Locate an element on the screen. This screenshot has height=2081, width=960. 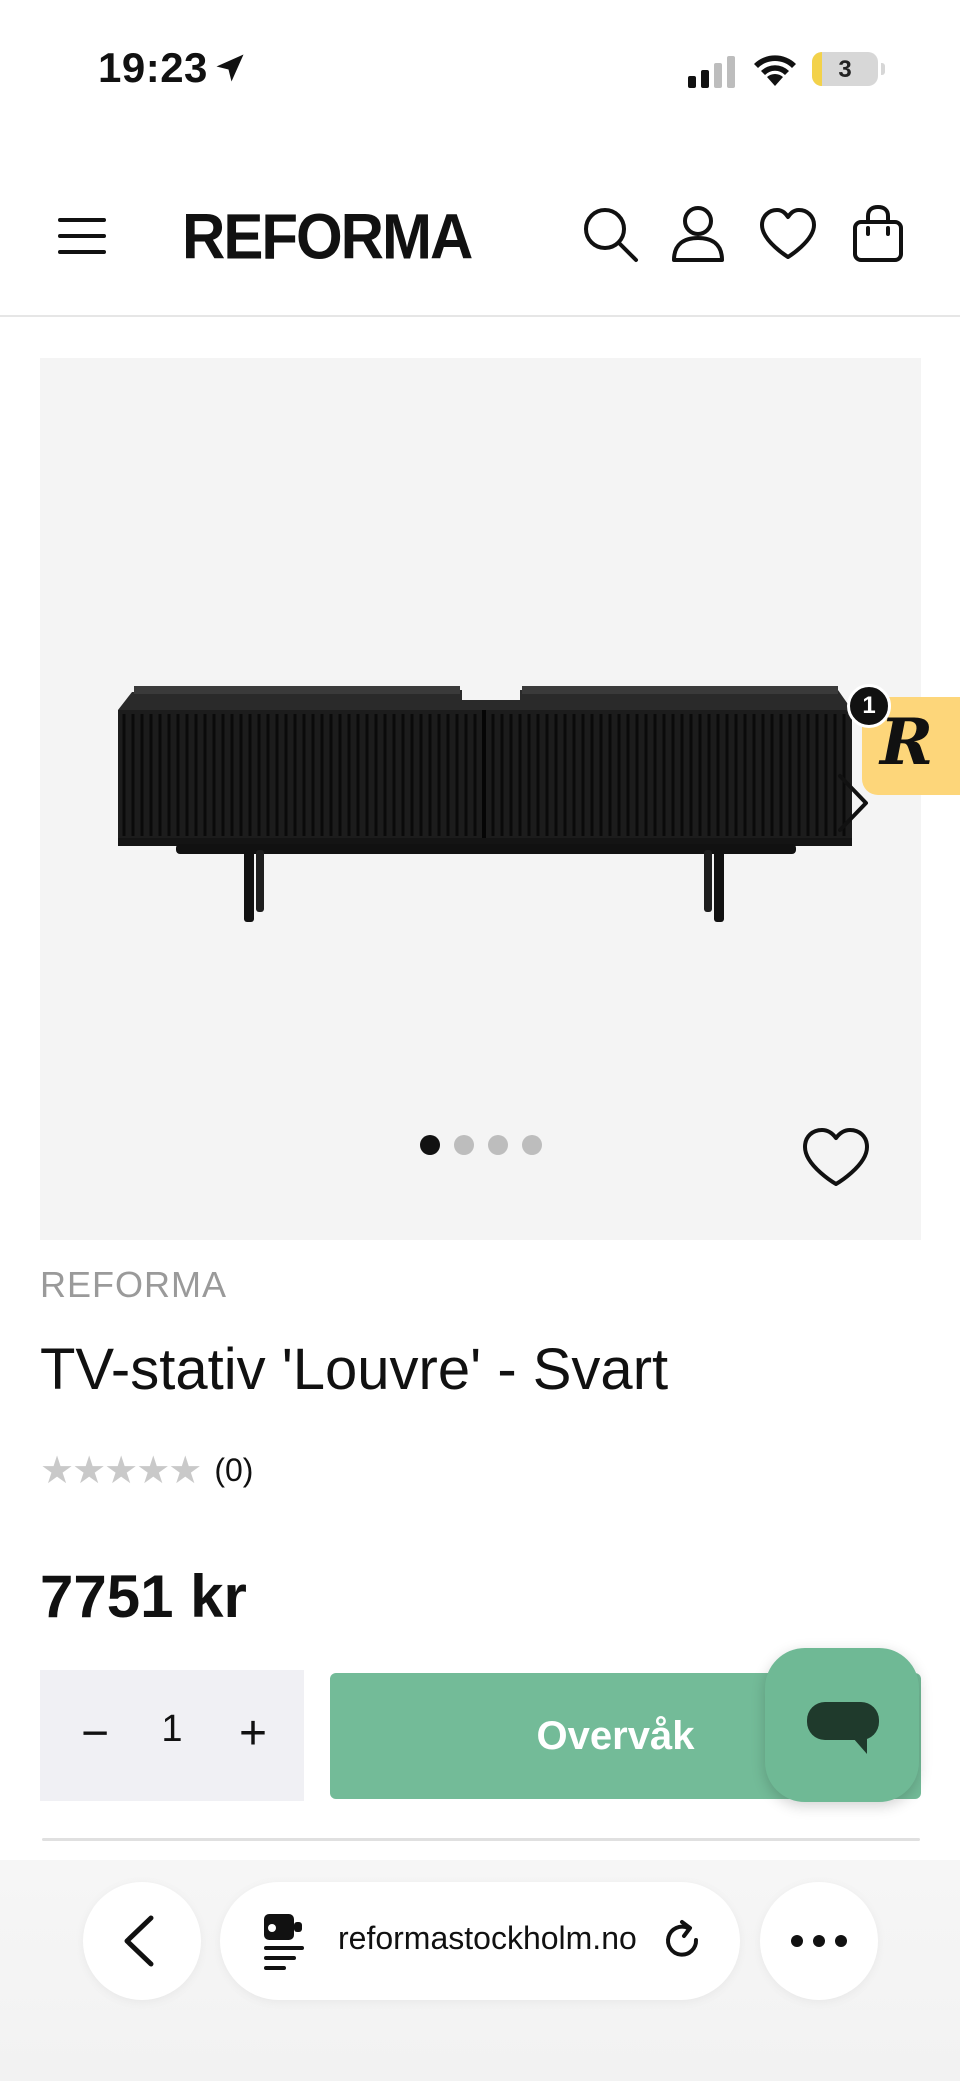
wifi-icon is located at coordinates (775, 70).